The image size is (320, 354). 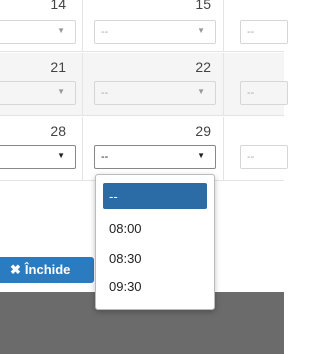 I want to click on day-number: 14, so click(x=58, y=6).